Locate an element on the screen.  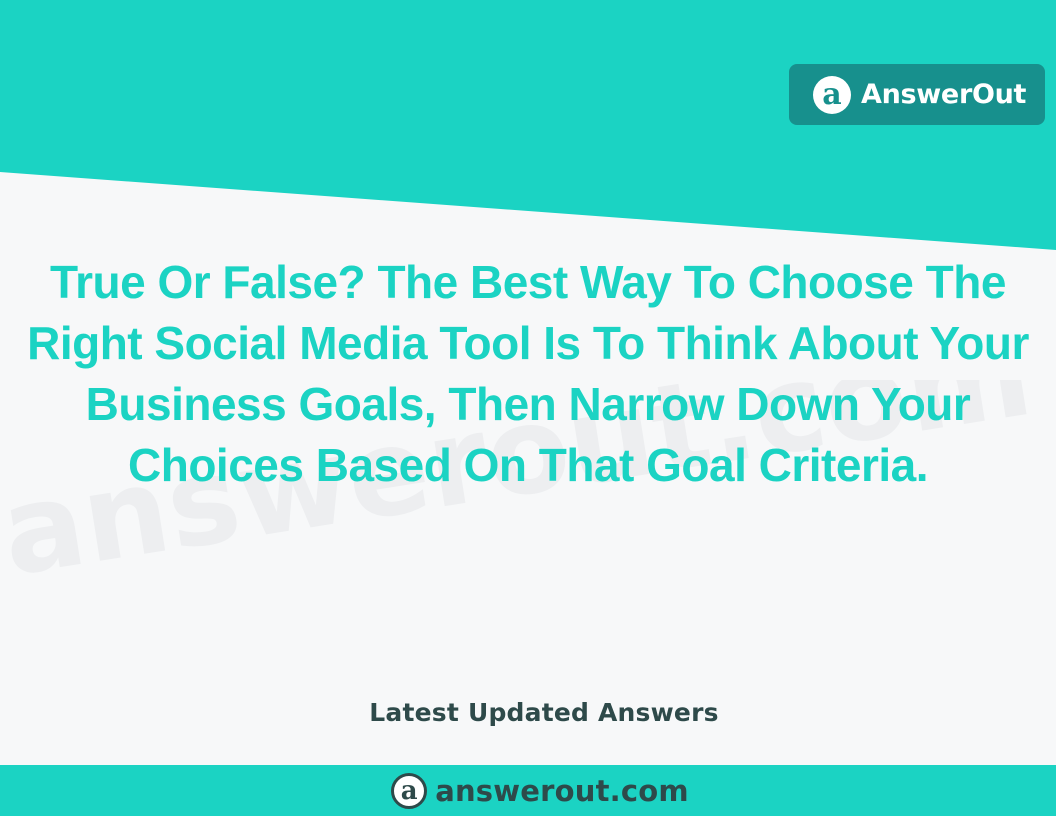
footer-logo-icon: a is located at coordinates (409, 790).